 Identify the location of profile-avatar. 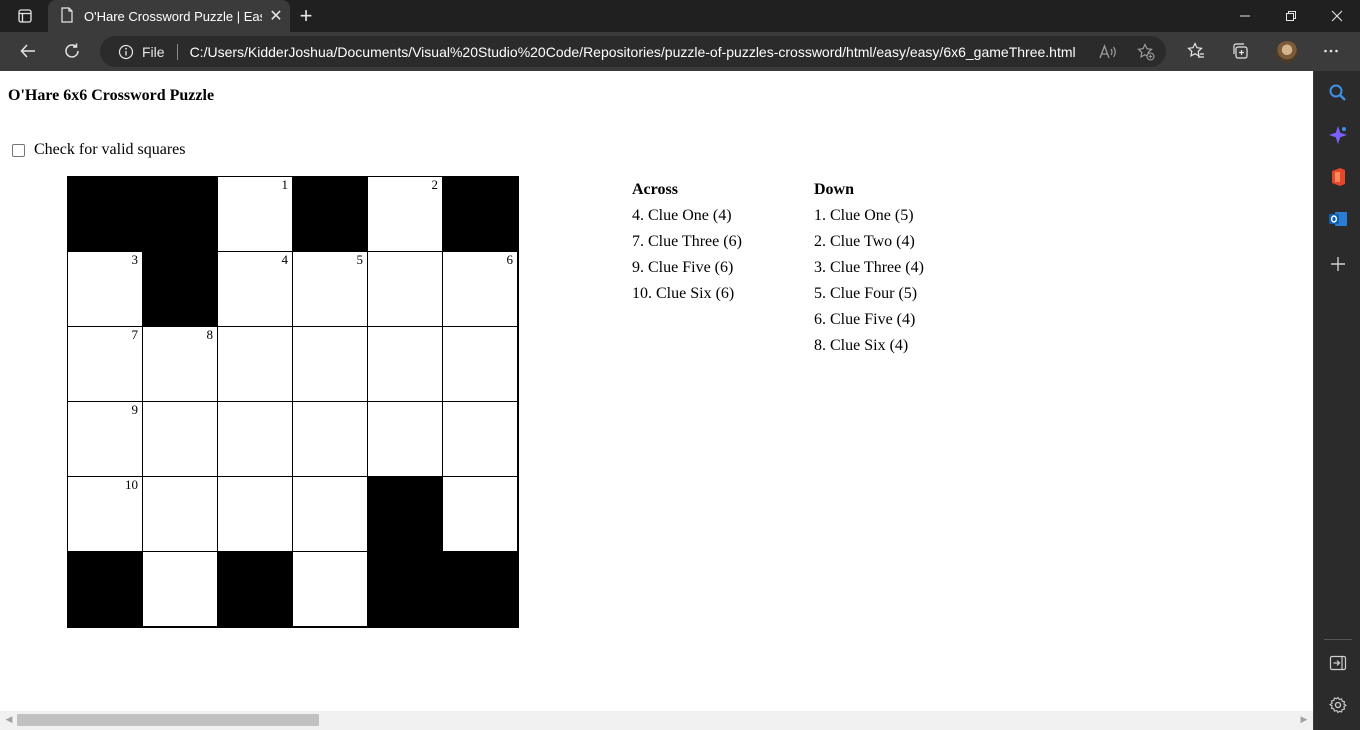
(1287, 52).